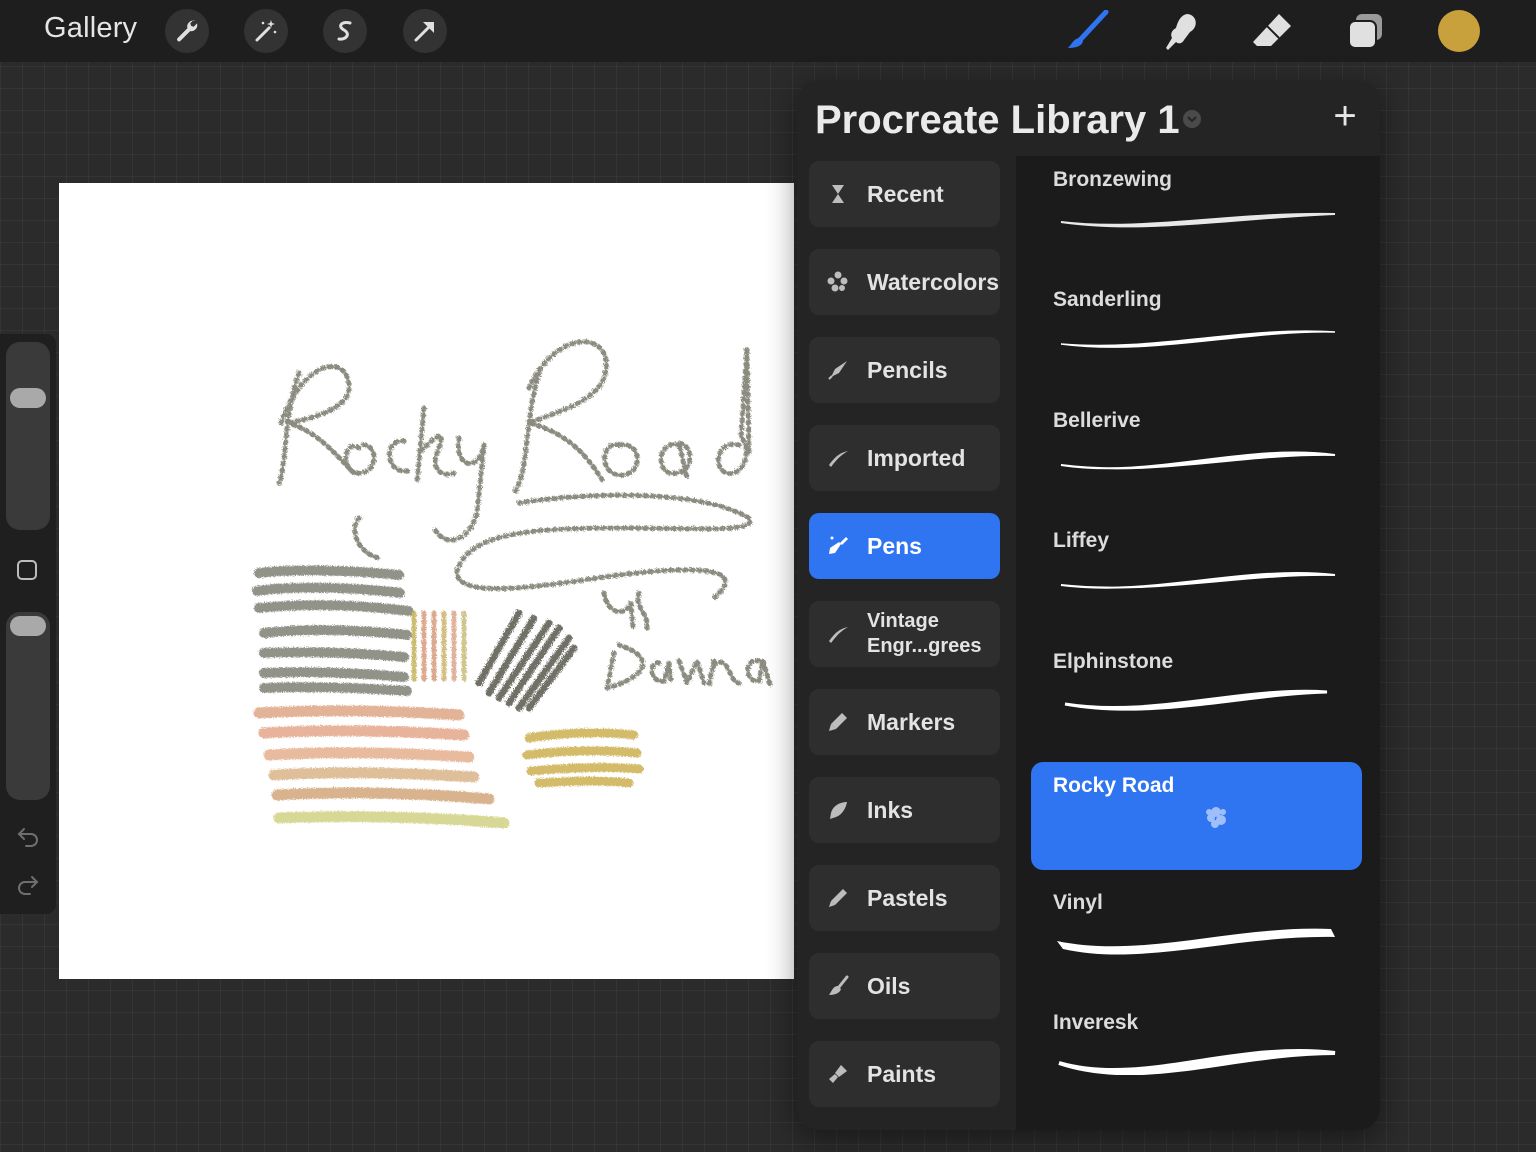 The image size is (1536, 1152). What do you see at coordinates (1459, 31) in the screenshot?
I see `color-picker-swatch` at bounding box center [1459, 31].